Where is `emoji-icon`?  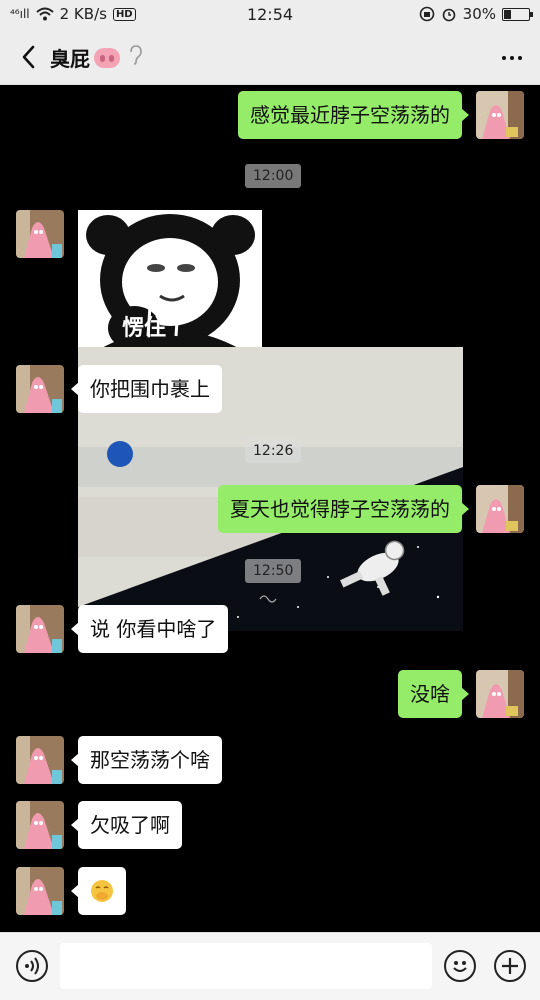 emoji-icon is located at coordinates (460, 966).